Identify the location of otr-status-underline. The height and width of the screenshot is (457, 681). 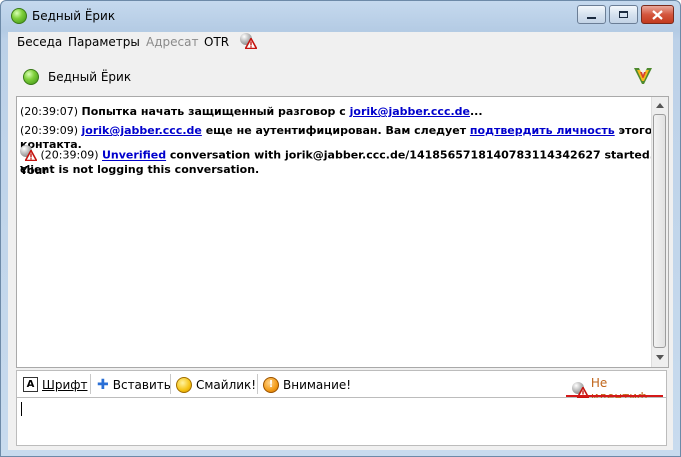
(614, 396).